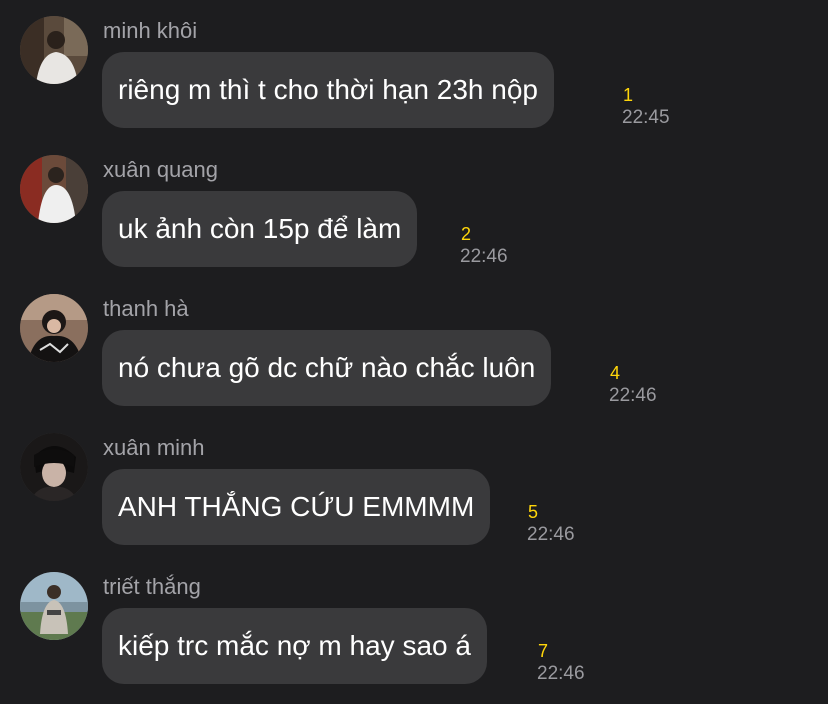 The height and width of the screenshot is (704, 828). Describe the element at coordinates (150, 30) in the screenshot. I see `sender-name: minh khôi` at that location.